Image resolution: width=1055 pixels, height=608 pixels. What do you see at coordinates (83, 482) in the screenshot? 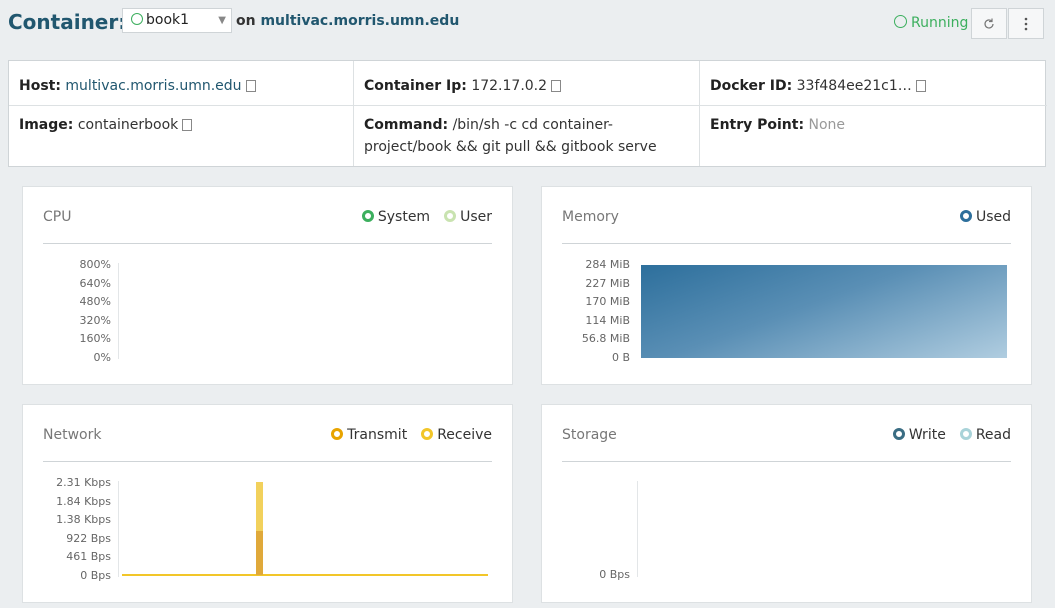
I see `network-tick: 2.31 Kbps` at bounding box center [83, 482].